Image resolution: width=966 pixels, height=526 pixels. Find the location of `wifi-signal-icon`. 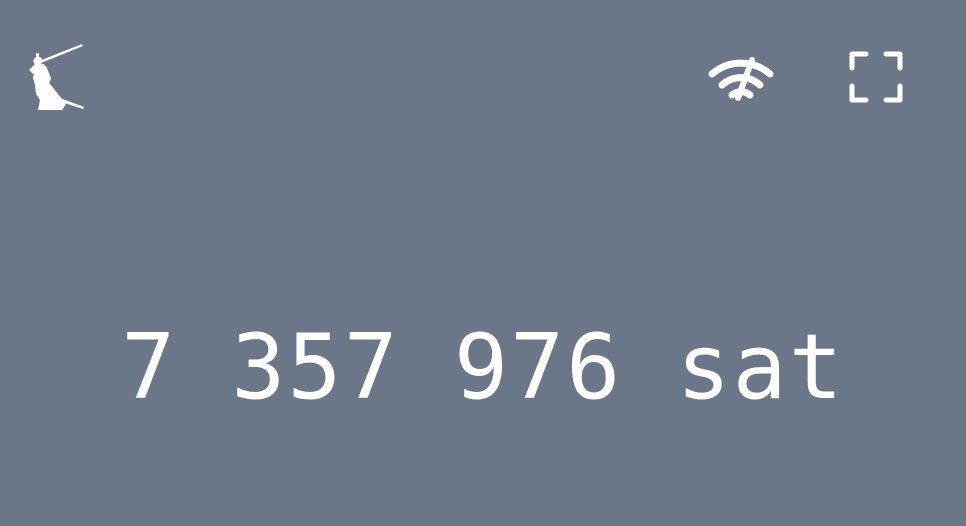

wifi-signal-icon is located at coordinates (741, 78).